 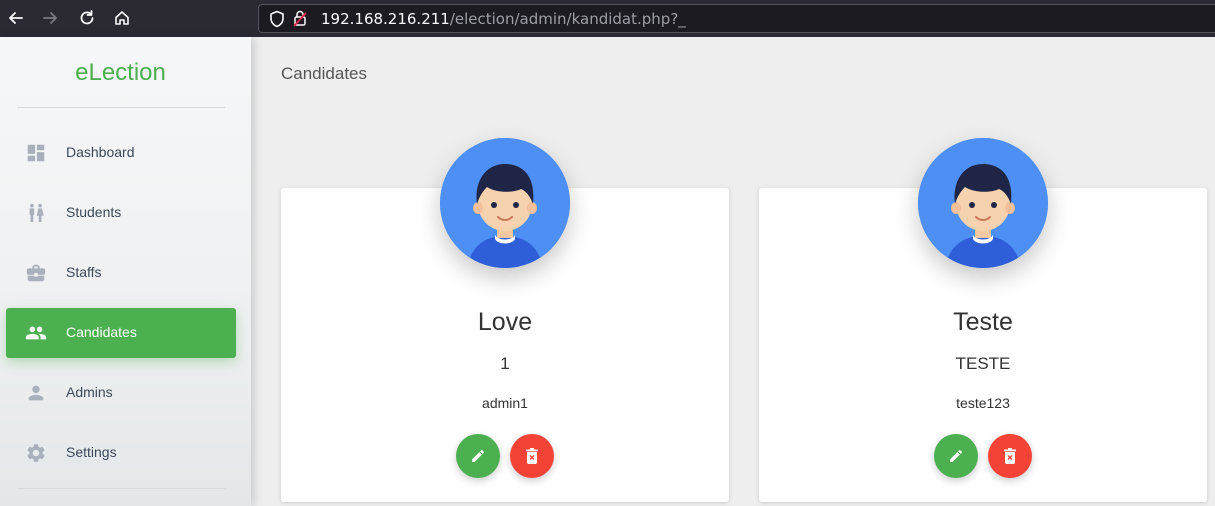 I want to click on forward-button, so click(x=50, y=18).